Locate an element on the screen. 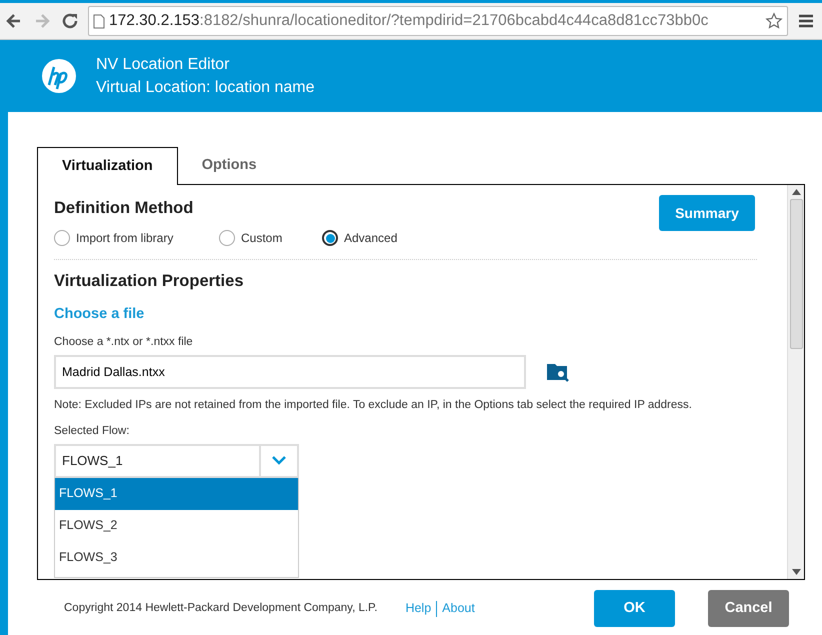  cancel-button: Cancel is located at coordinates (748, 608).